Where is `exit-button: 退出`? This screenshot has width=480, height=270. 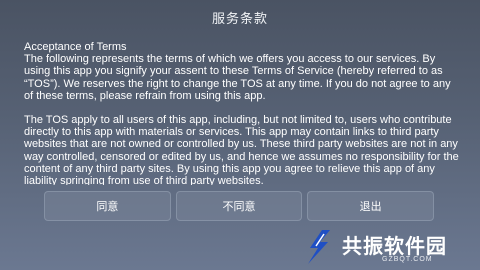
exit-button: 退出 is located at coordinates (371, 206).